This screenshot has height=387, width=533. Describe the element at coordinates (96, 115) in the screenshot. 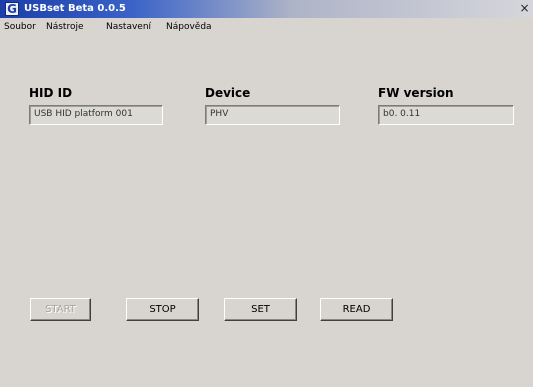

I see `hid-id-field: USB HID platform 001` at that location.